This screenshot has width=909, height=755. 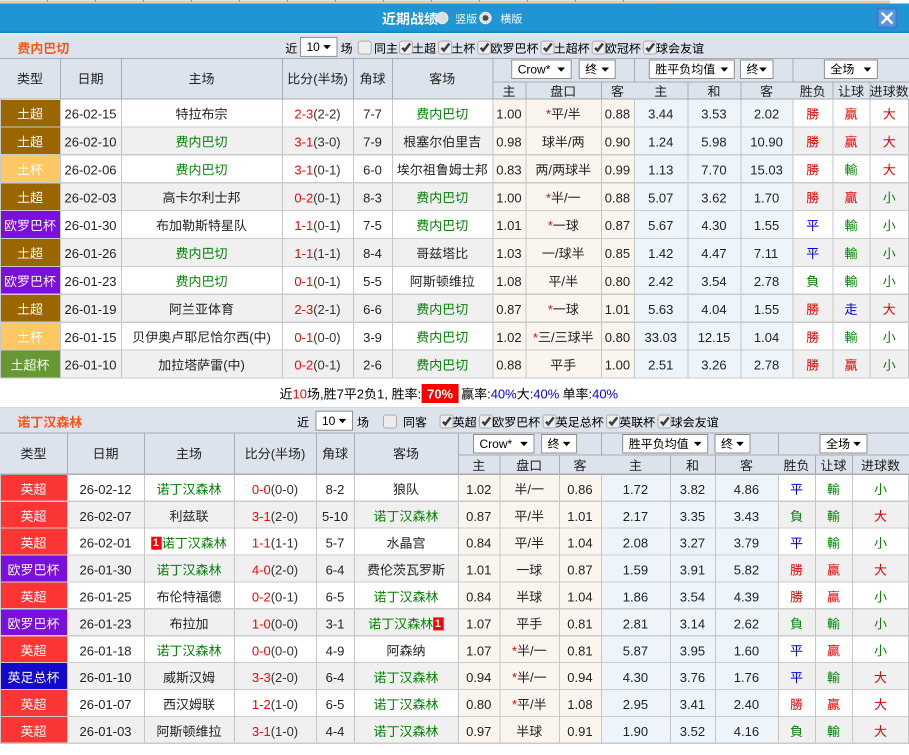 What do you see at coordinates (106, 623) in the screenshot?
I see `svg-text: 26-01-23` at bounding box center [106, 623].